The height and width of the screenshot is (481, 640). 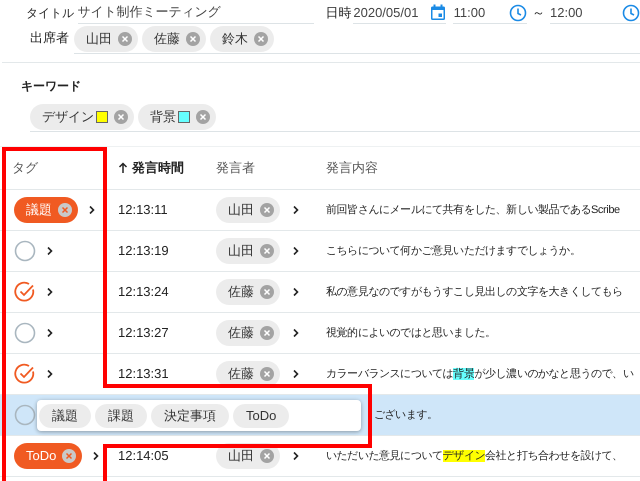 I want to click on time-text: 12:13:31, so click(x=143, y=374).